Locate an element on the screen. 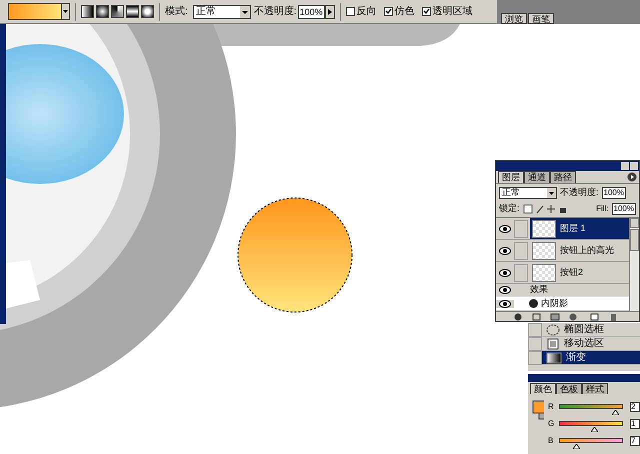 Image resolution: width=640 pixels, height=454 pixels. palette-tab: 浏览 is located at coordinates (514, 18).